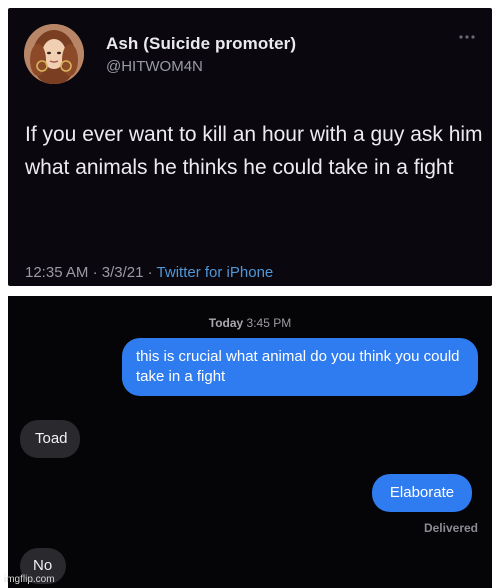 The image size is (500, 588). What do you see at coordinates (467, 37) in the screenshot?
I see `more-dots-icon` at bounding box center [467, 37].